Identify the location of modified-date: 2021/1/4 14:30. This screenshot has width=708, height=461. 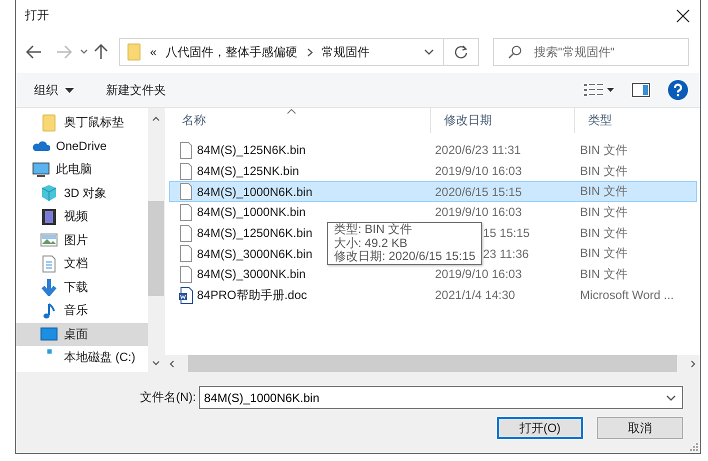
(475, 295).